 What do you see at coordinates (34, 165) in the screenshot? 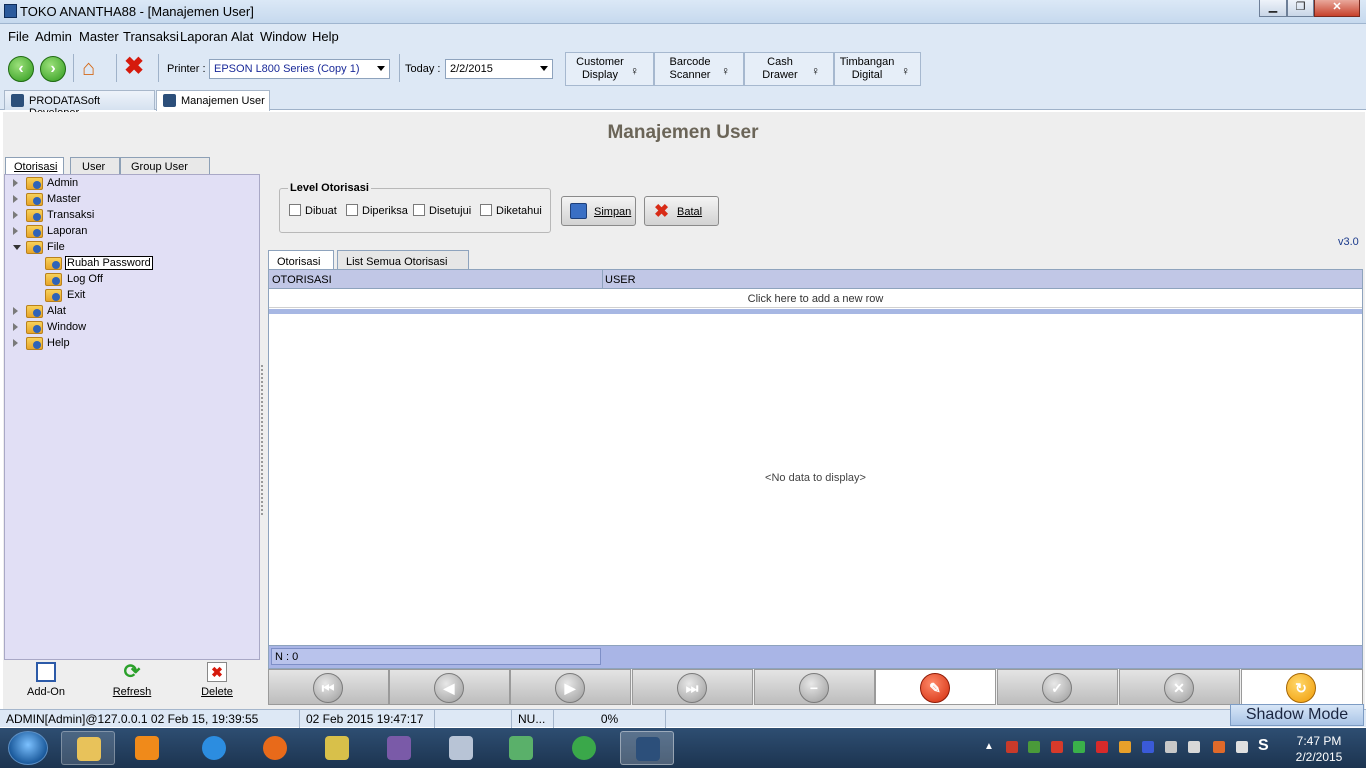
I see `tab-otorisasi: Otorisasi` at bounding box center [34, 165].